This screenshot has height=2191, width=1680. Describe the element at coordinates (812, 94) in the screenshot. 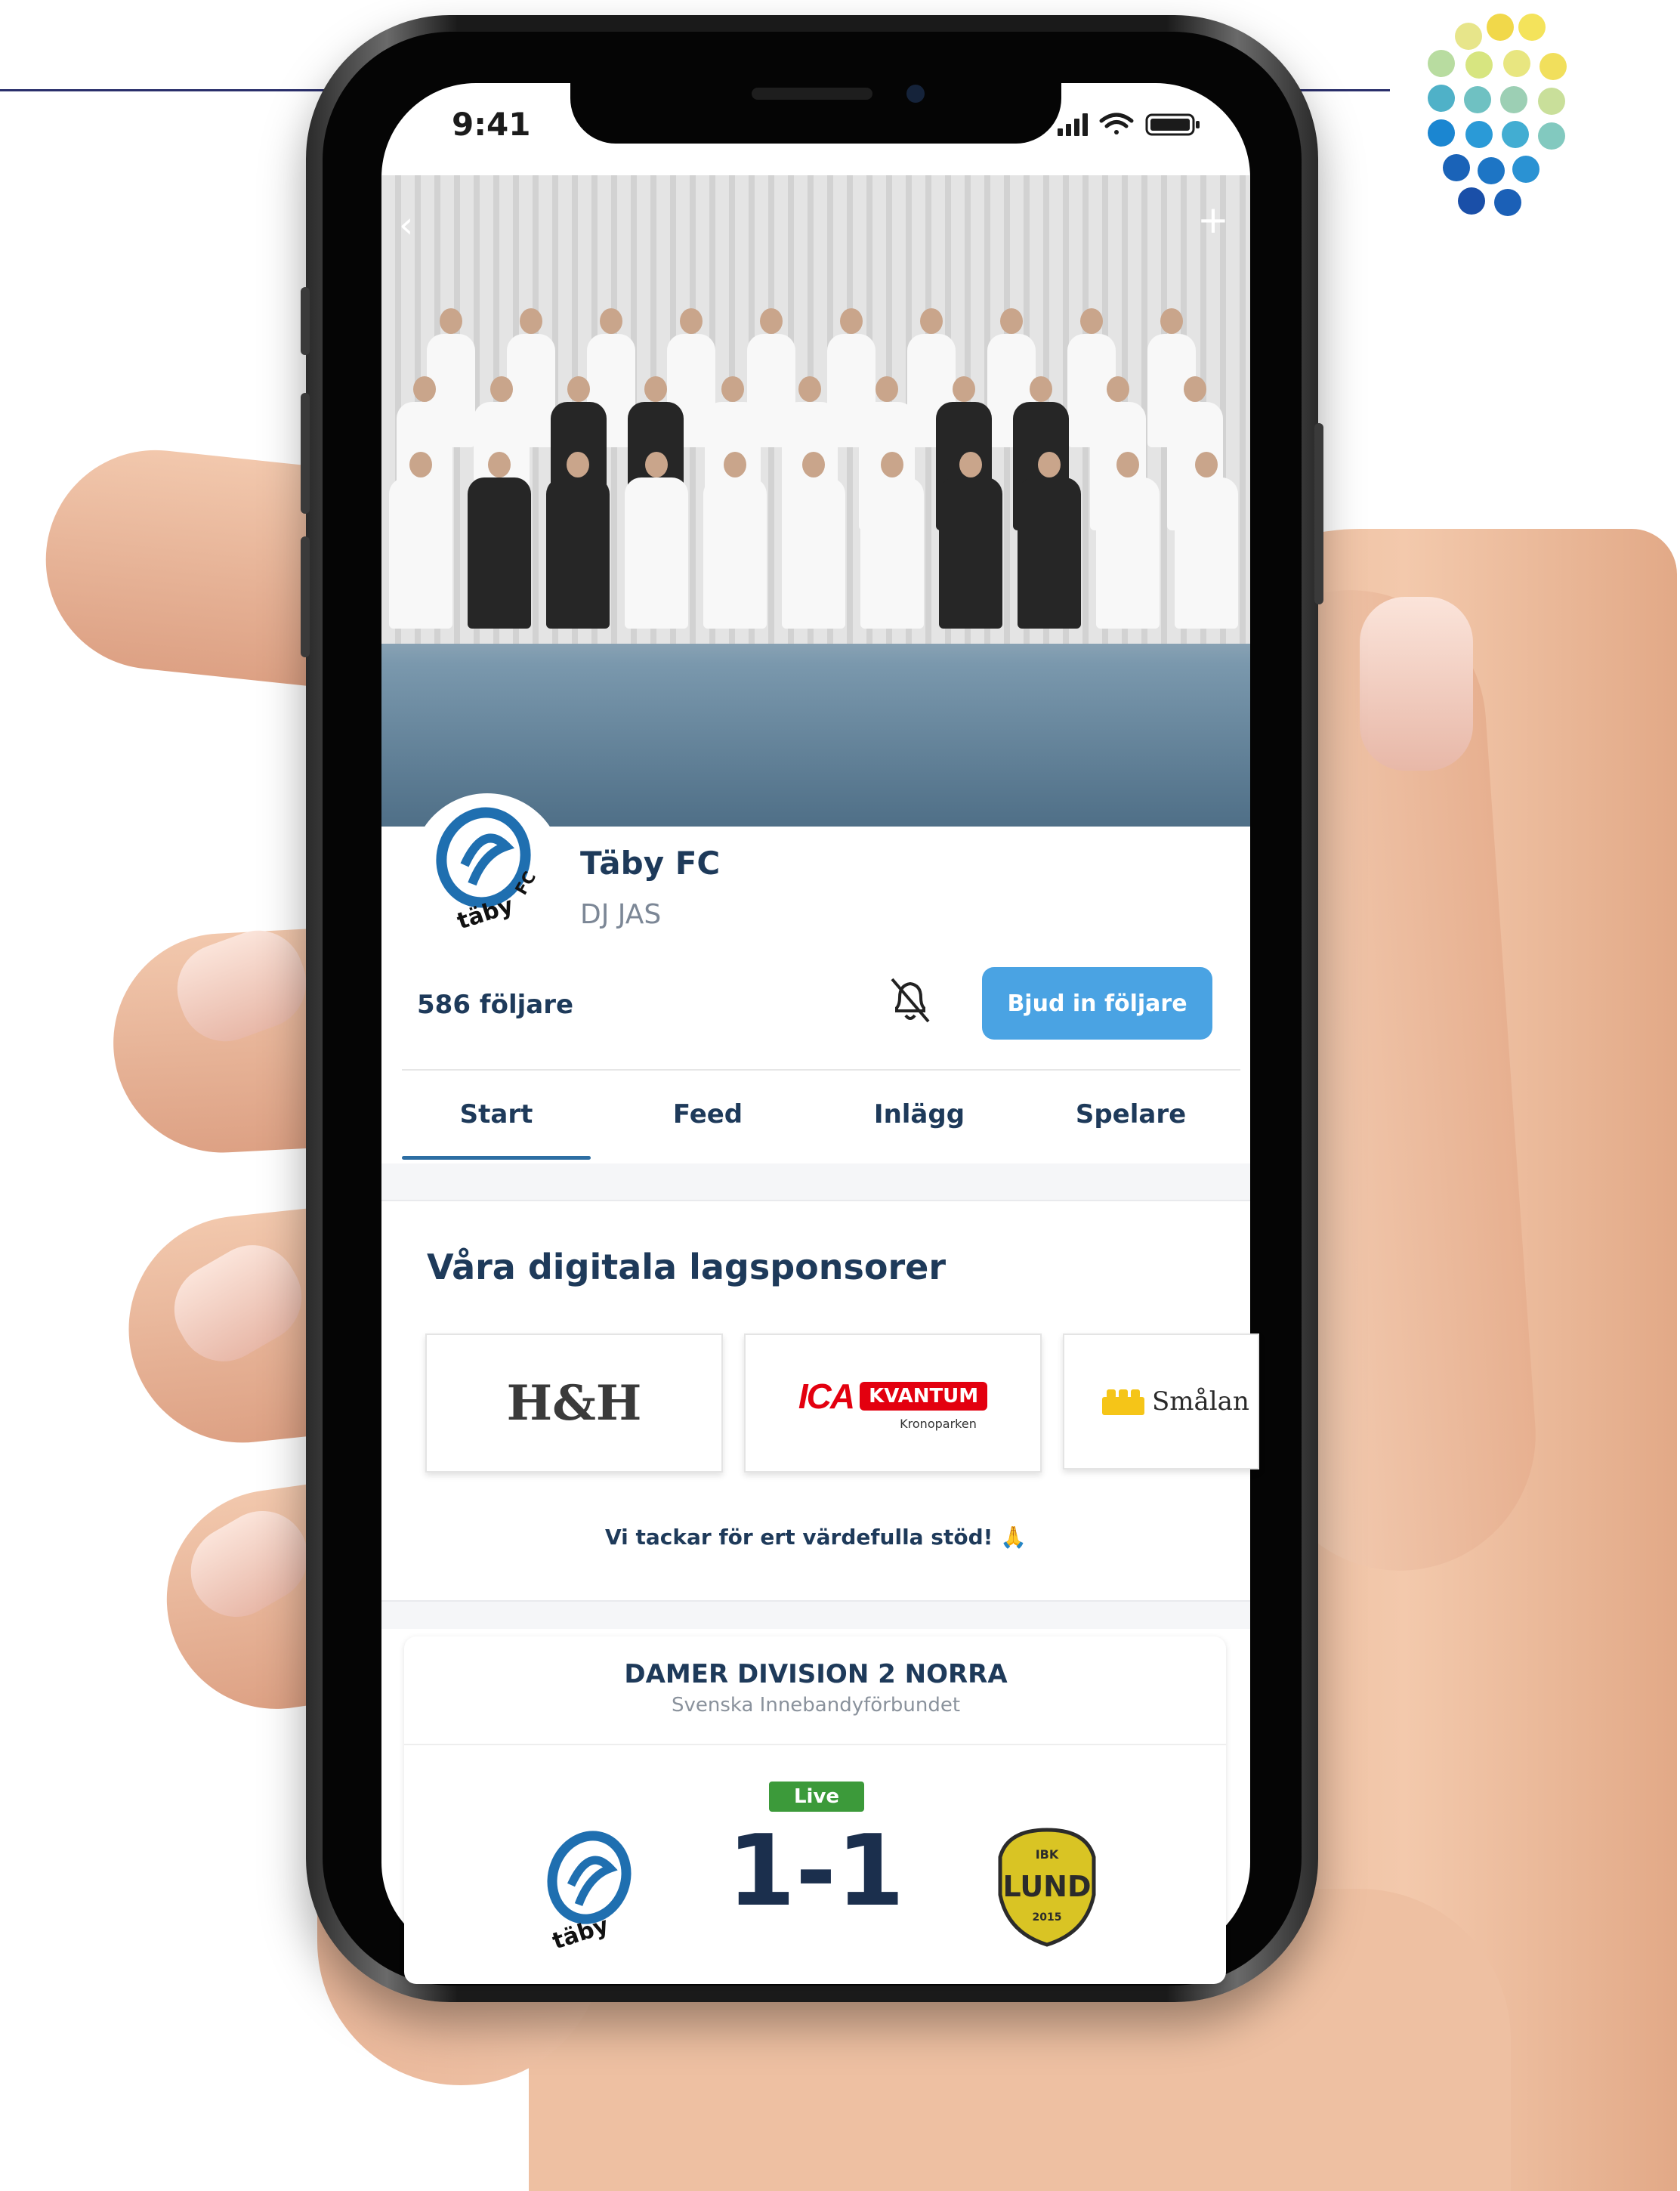

I see `phone-speaker` at that location.